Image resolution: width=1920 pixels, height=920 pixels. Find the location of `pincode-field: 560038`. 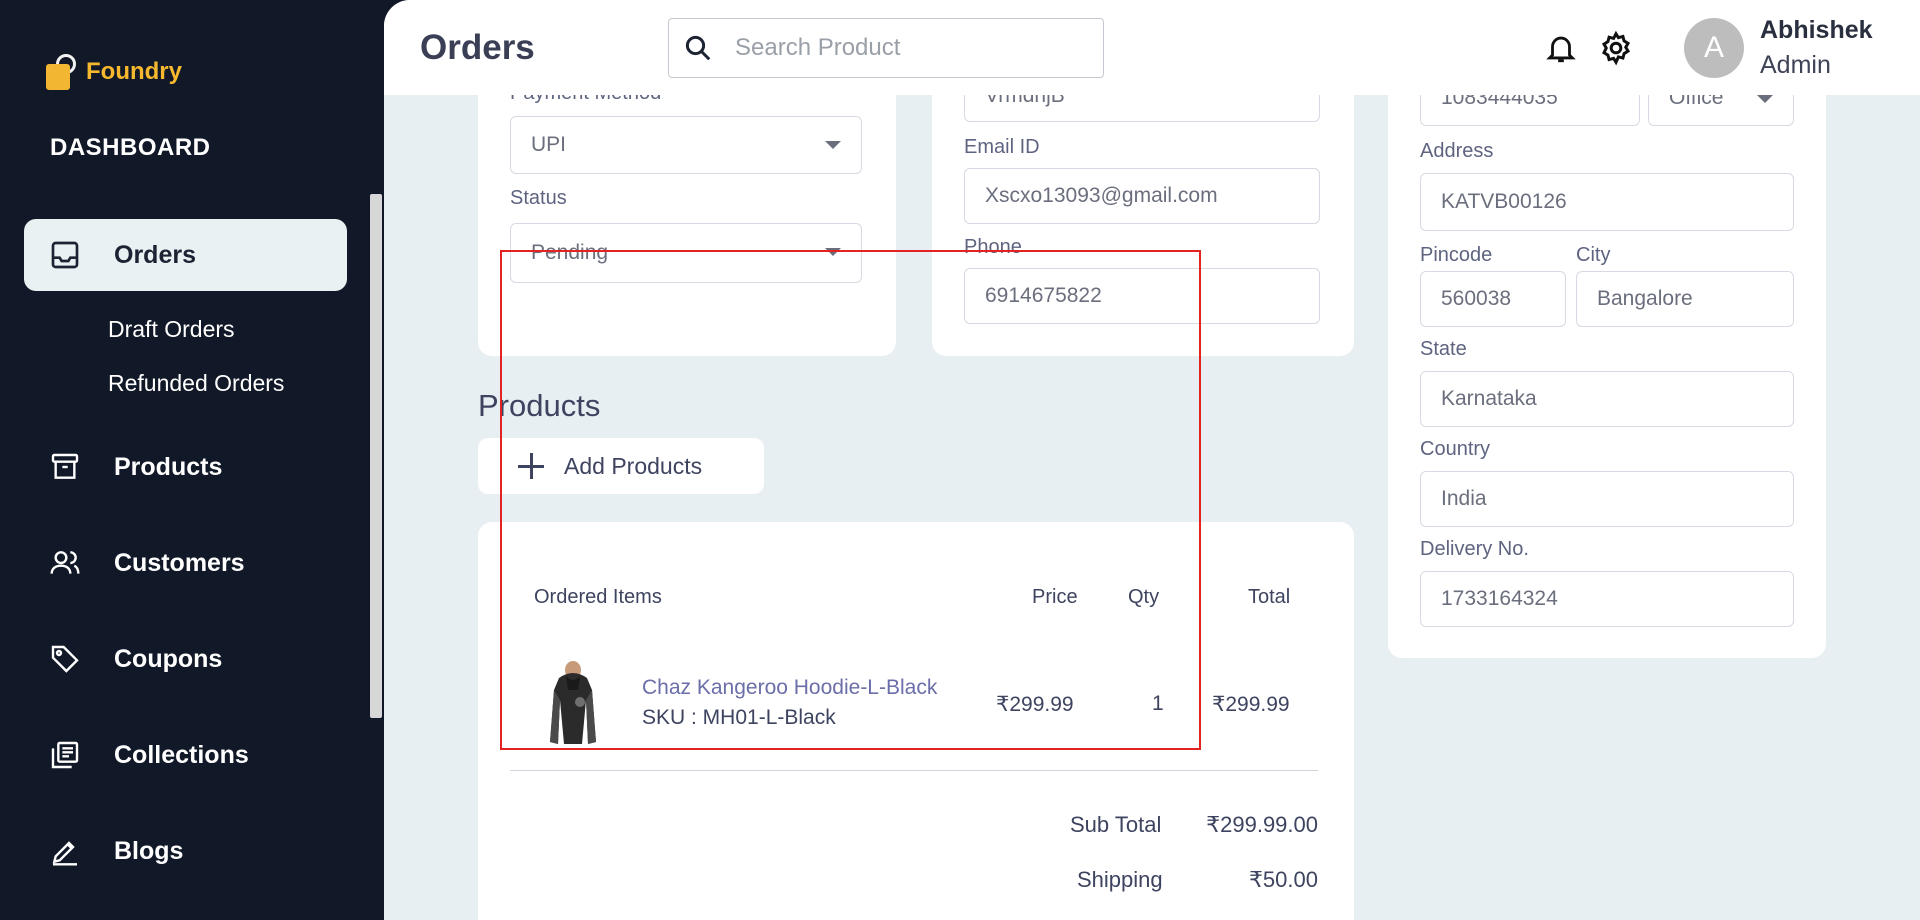

pincode-field: 560038 is located at coordinates (1493, 299).